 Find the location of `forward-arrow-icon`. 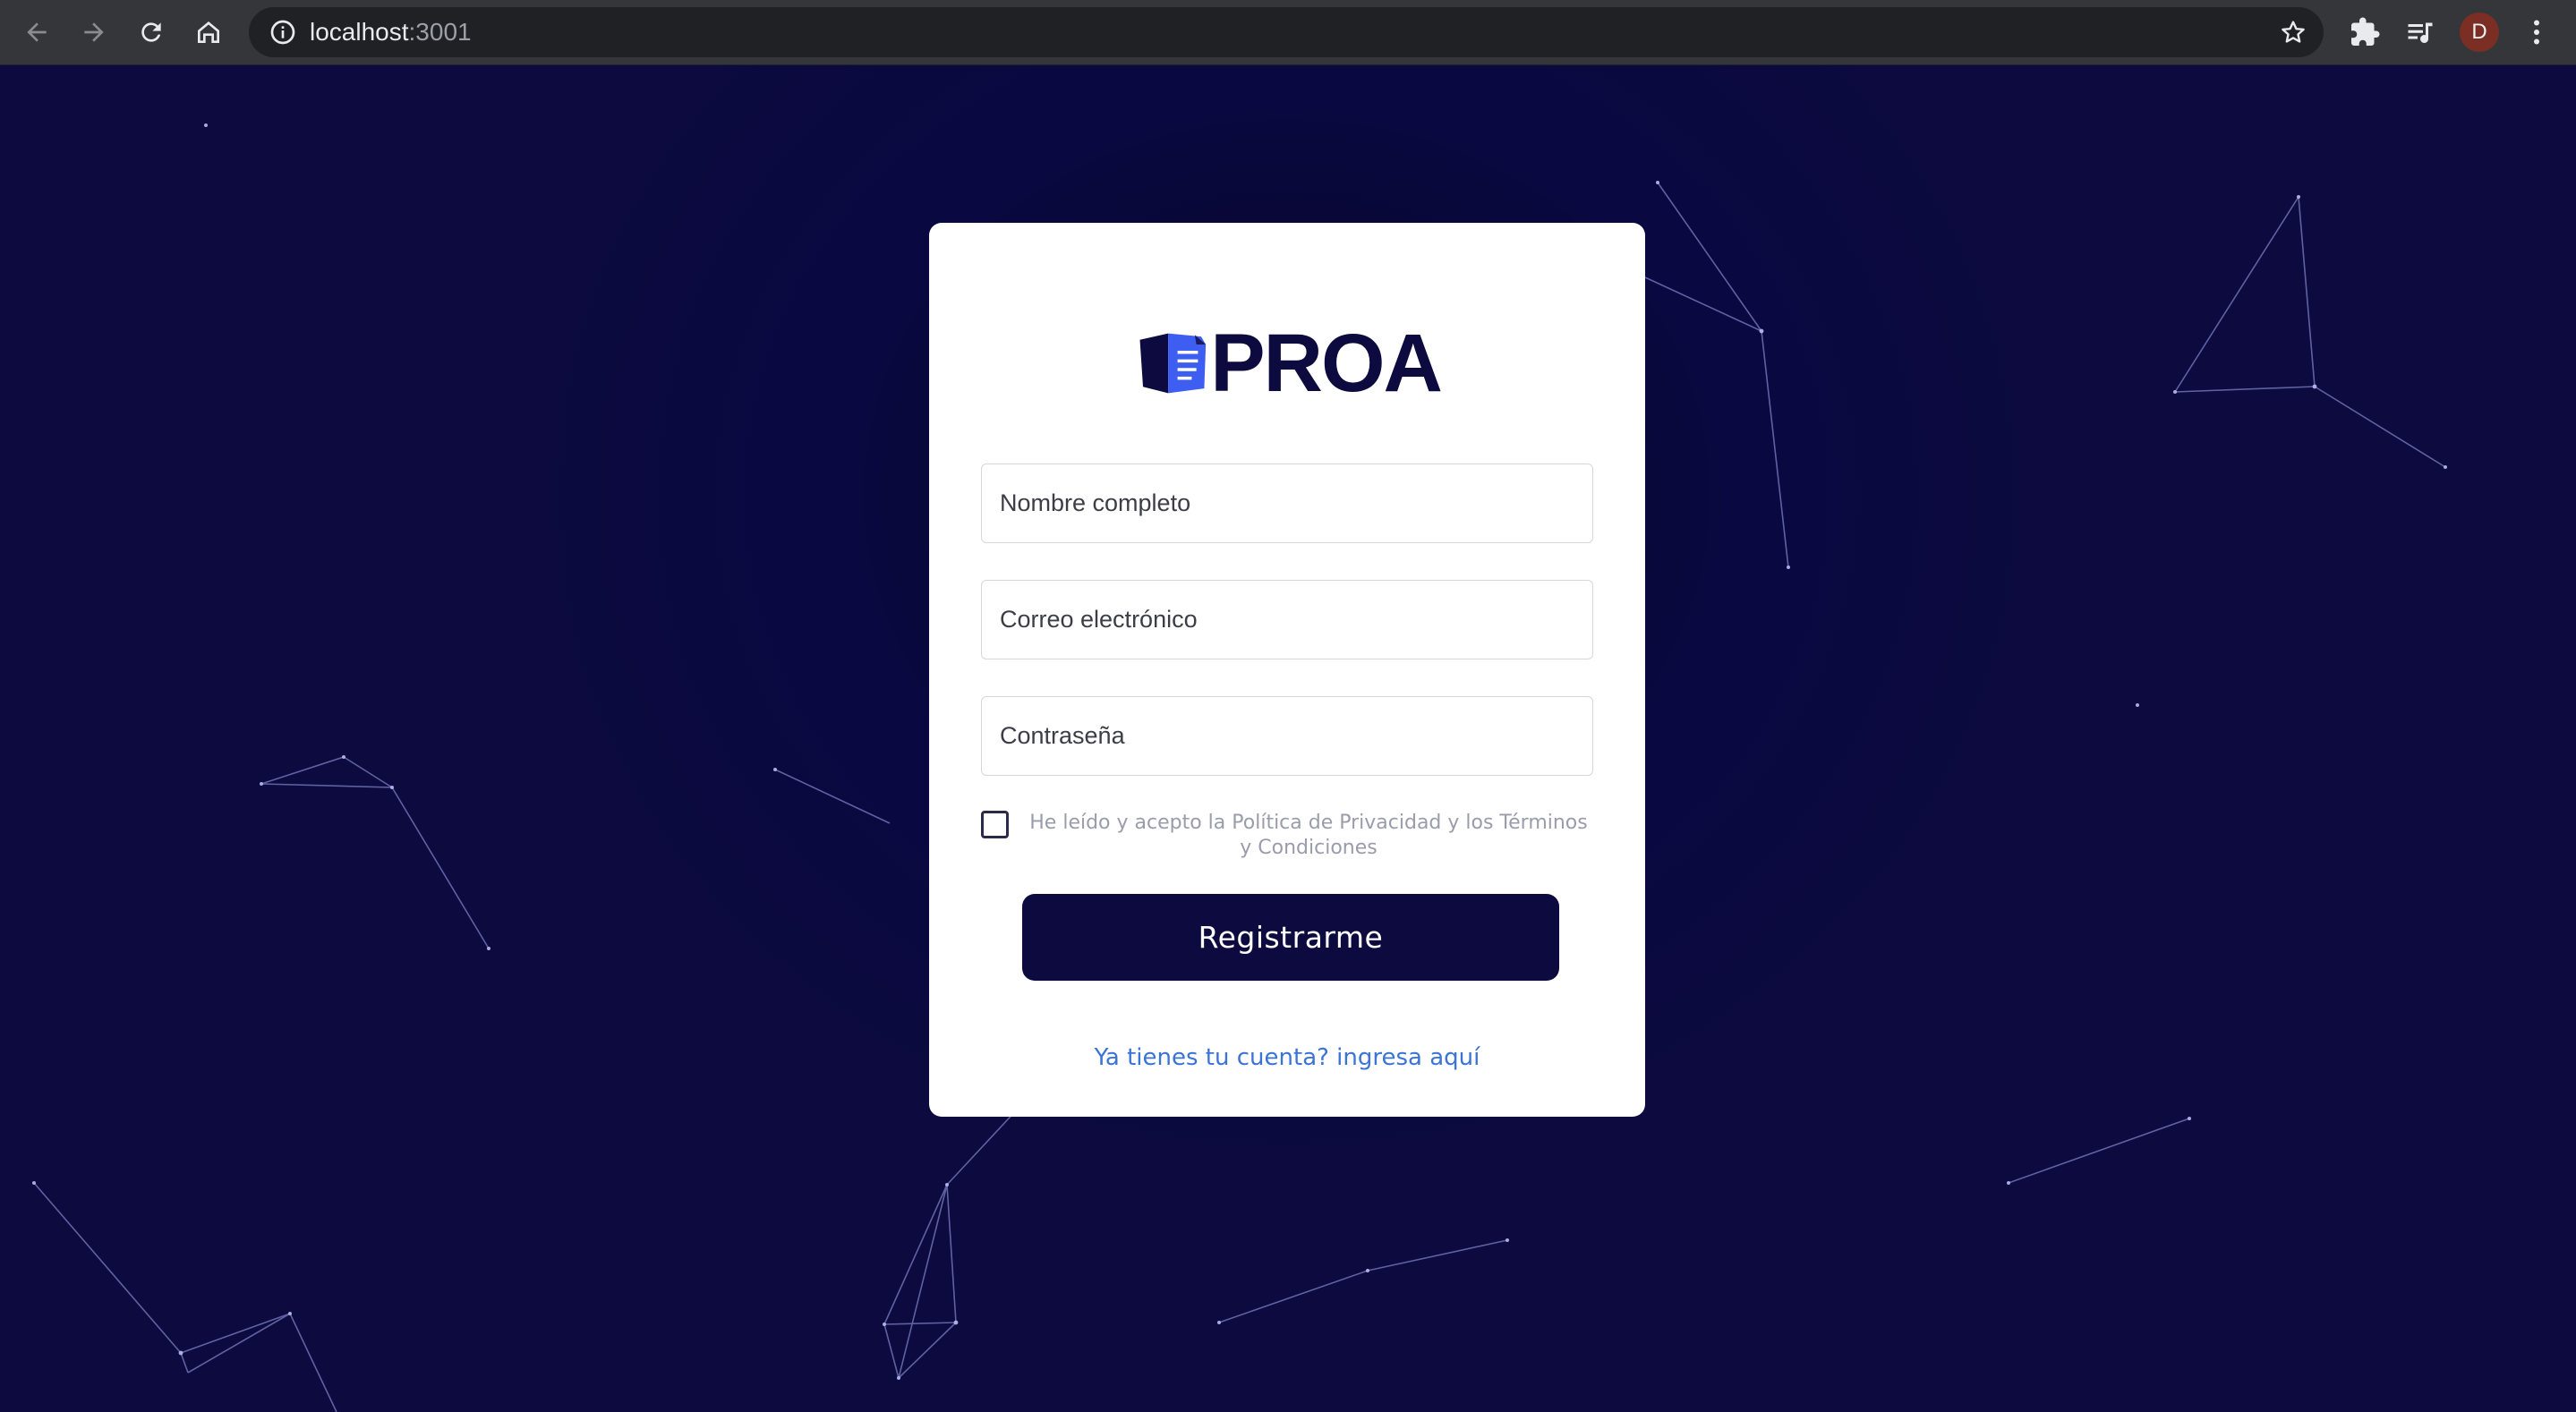

forward-arrow-icon is located at coordinates (94, 32).